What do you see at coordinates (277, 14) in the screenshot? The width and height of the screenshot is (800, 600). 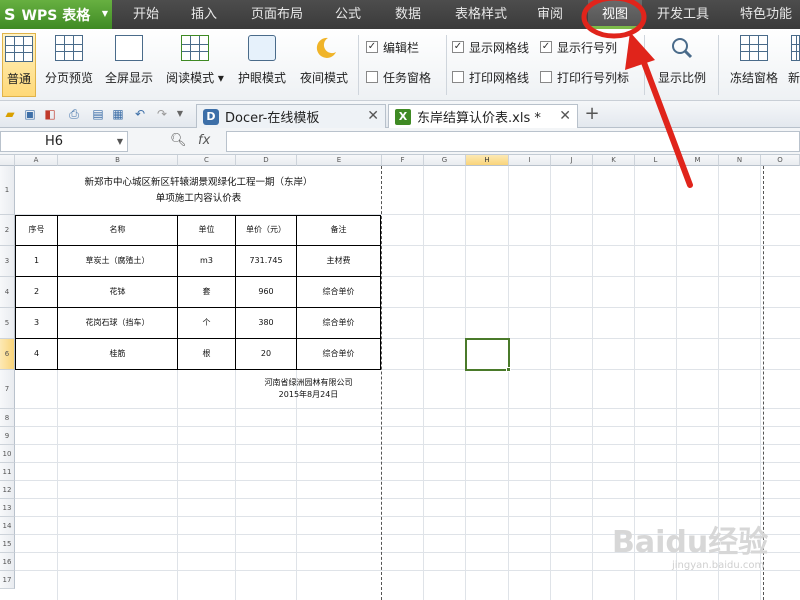 I see `tab-page-layout: 页面布局` at bounding box center [277, 14].